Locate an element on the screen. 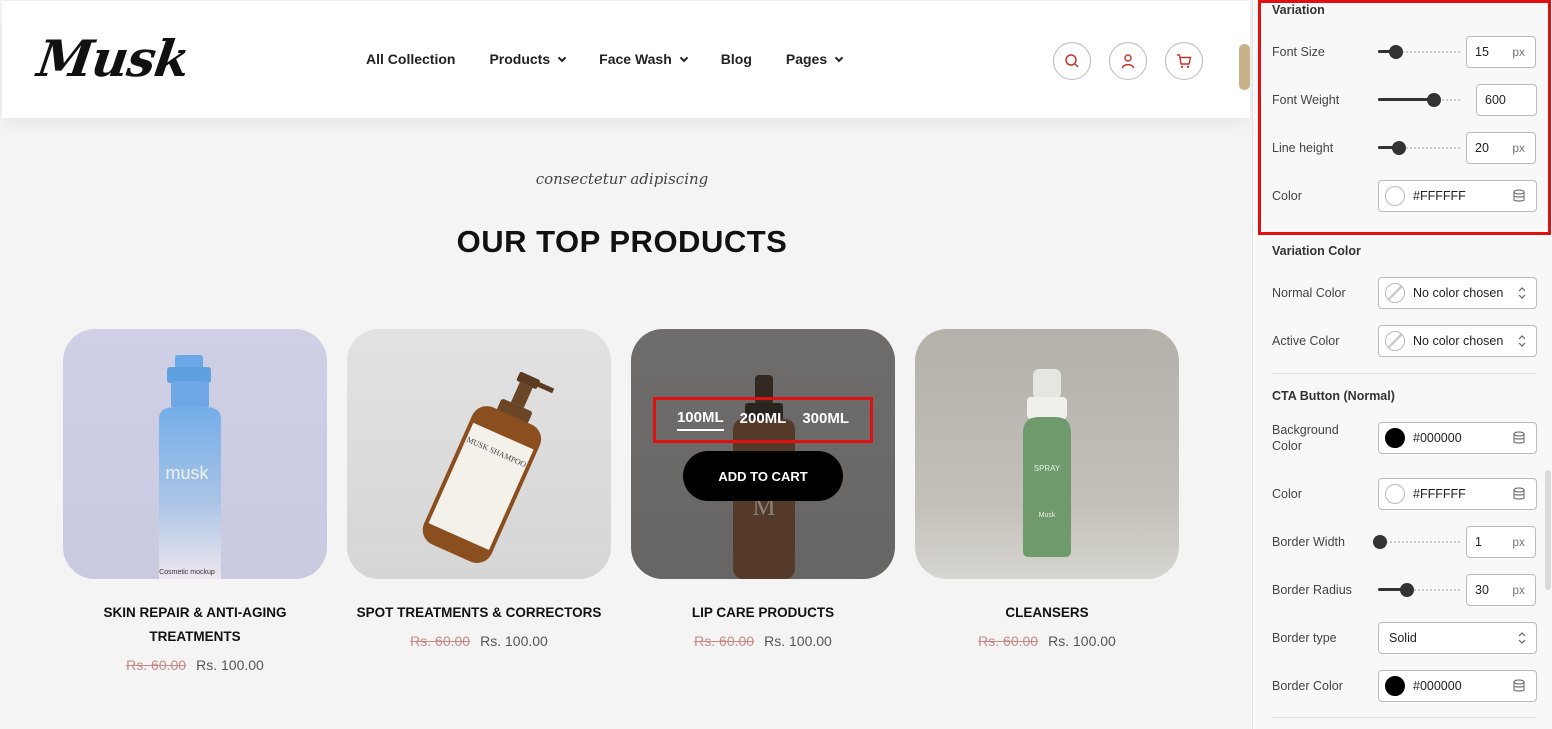 The image size is (1552, 729). border-type-select: Solid is located at coordinates (1457, 638).